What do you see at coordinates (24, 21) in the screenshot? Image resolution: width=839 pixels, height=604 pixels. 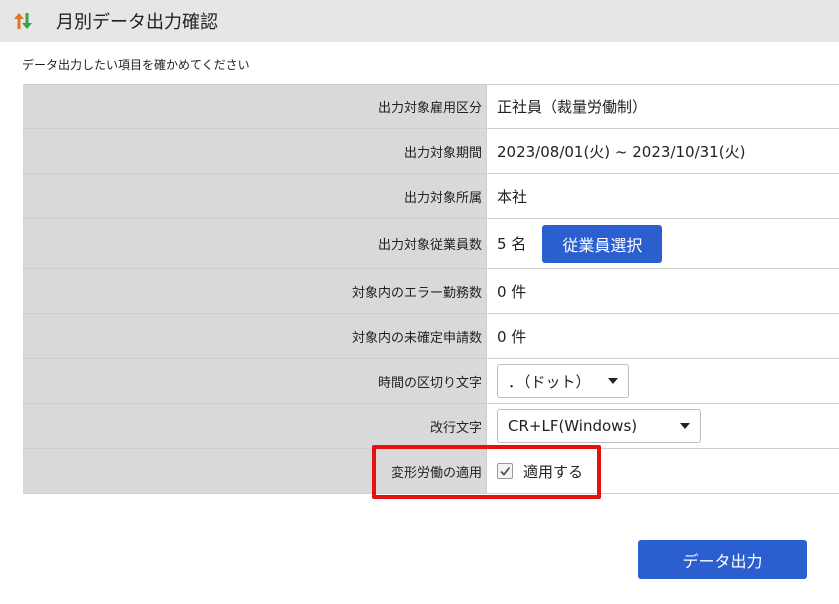 I see `sort-arrows-icon` at bounding box center [24, 21].